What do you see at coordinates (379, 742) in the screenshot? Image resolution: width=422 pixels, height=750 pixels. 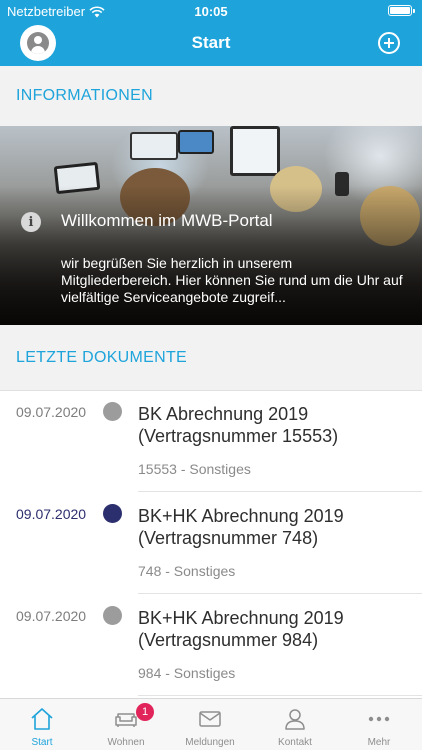 I see `tab-label: Mehr` at bounding box center [379, 742].